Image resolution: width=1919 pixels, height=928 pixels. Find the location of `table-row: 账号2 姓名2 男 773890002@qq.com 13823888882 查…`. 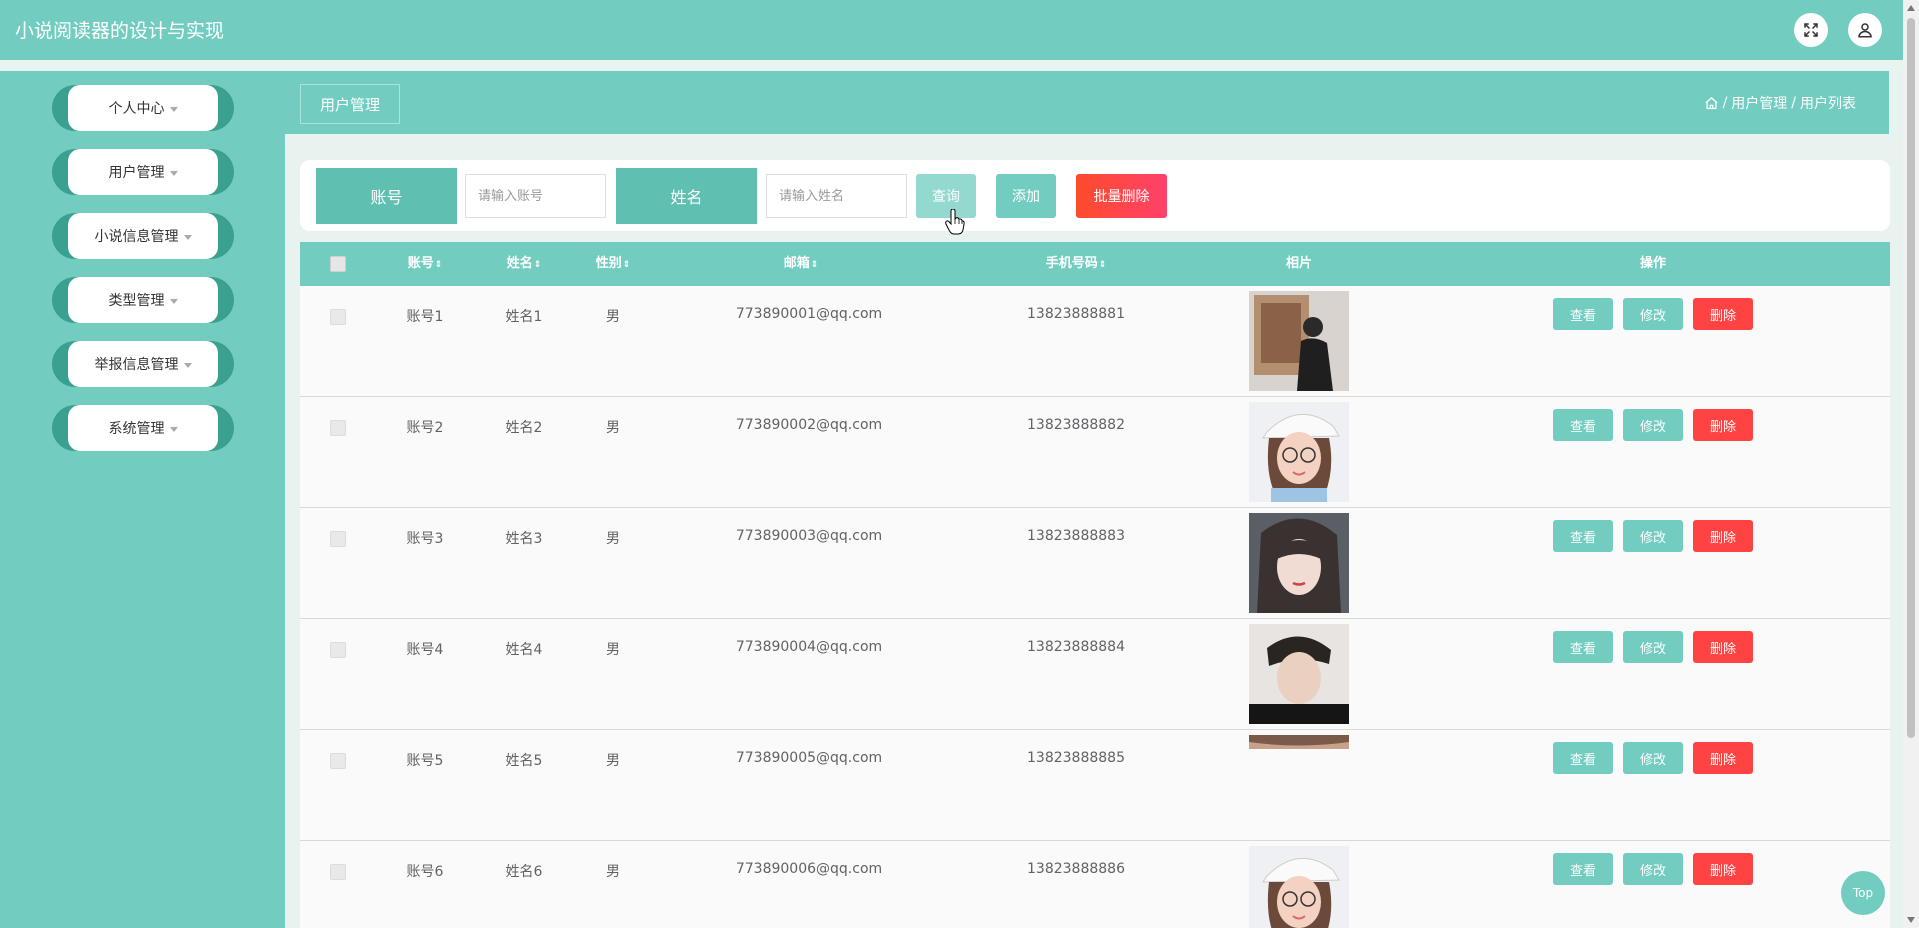

table-row: 账号2 姓名2 男 773890002@qq.com 13823888882 查… is located at coordinates (1095, 452).